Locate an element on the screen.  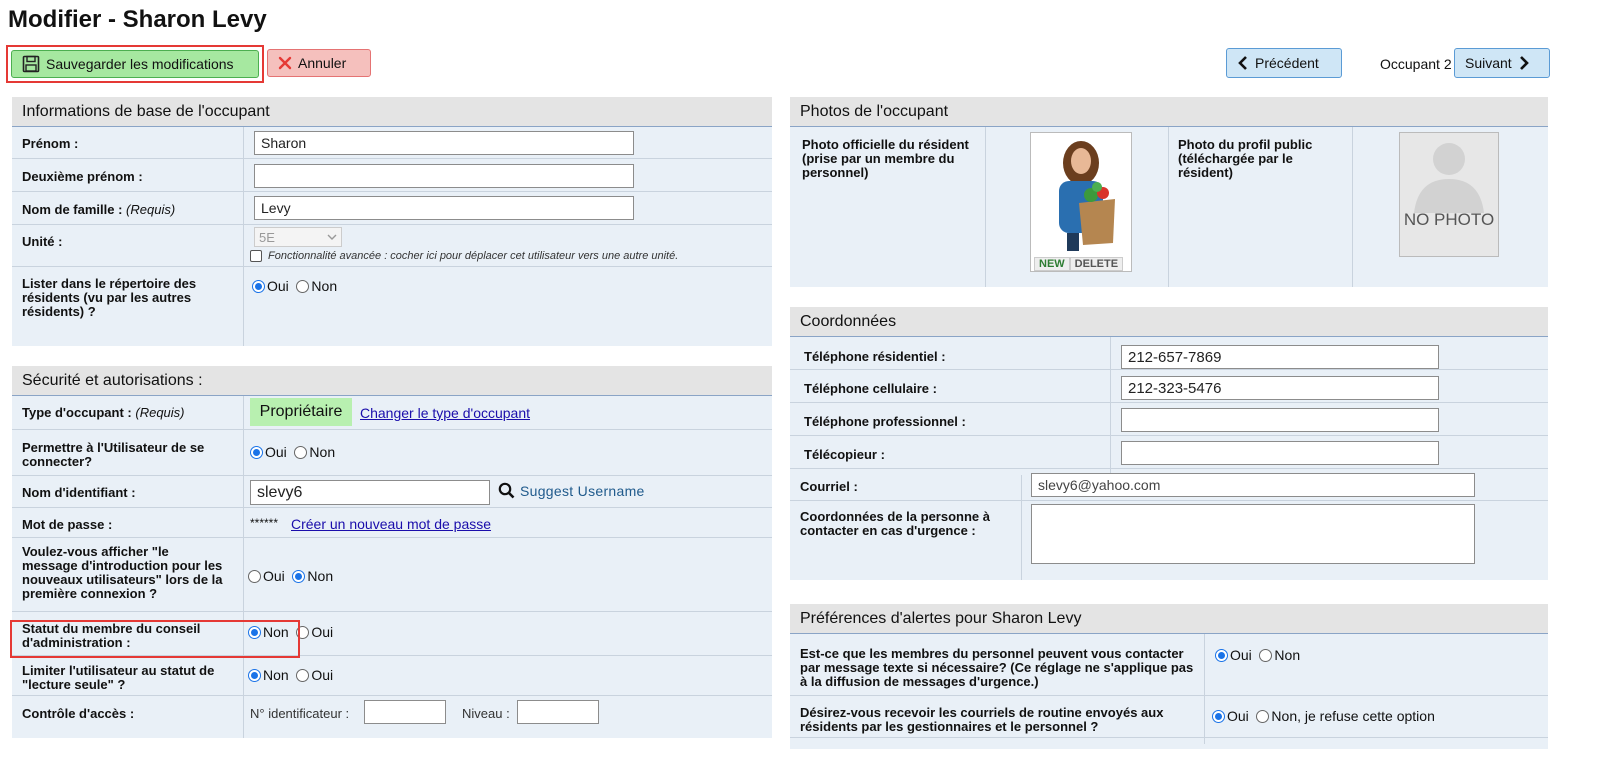
chevron-right-icon is located at coordinates (1524, 63).